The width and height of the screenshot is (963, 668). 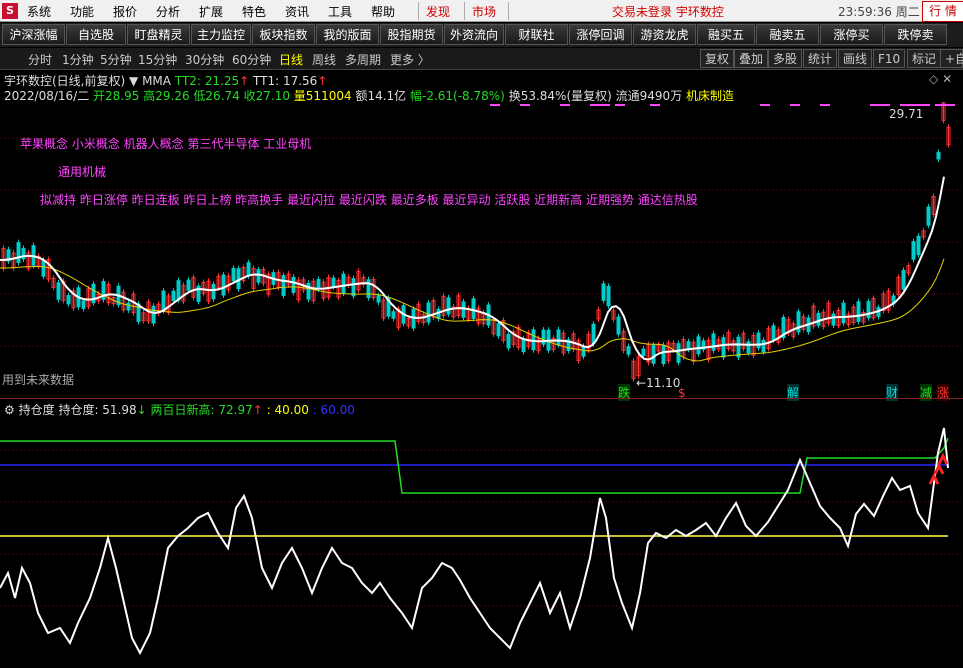 What do you see at coordinates (947, 79) in the screenshot?
I see `close-icon: ✕` at bounding box center [947, 79].